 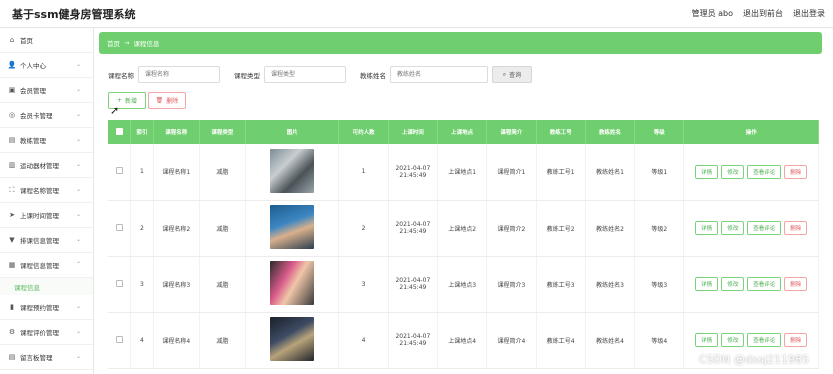 What do you see at coordinates (247, 75) in the screenshot?
I see `course-type-label: 课程类型` at bounding box center [247, 75].